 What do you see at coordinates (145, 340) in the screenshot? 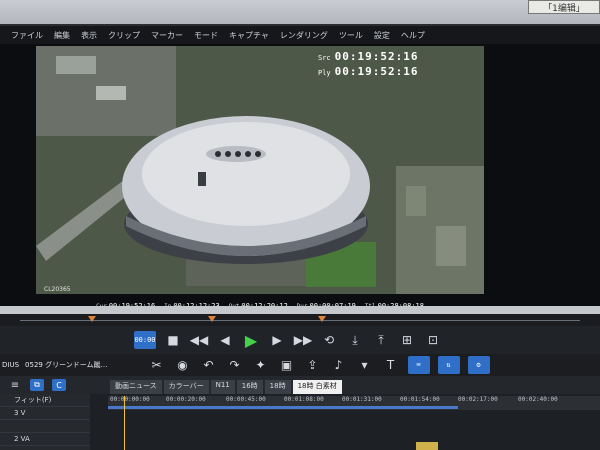
I see `timecode-mode-button: 00:00` at bounding box center [145, 340].